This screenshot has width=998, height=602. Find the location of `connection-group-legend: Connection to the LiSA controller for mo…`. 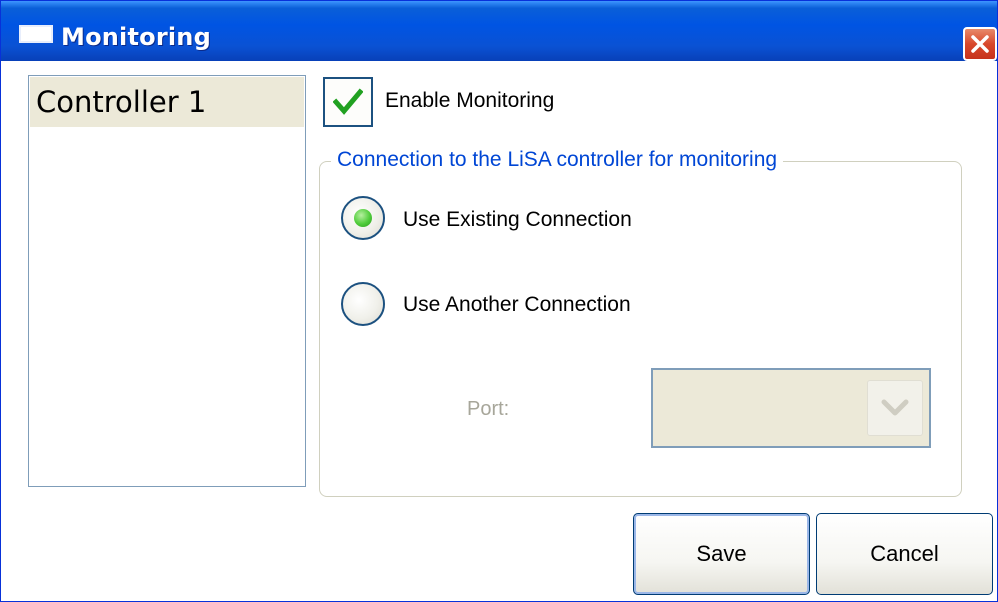

connection-group-legend: Connection to the LiSA controller for mo… is located at coordinates (557, 160).